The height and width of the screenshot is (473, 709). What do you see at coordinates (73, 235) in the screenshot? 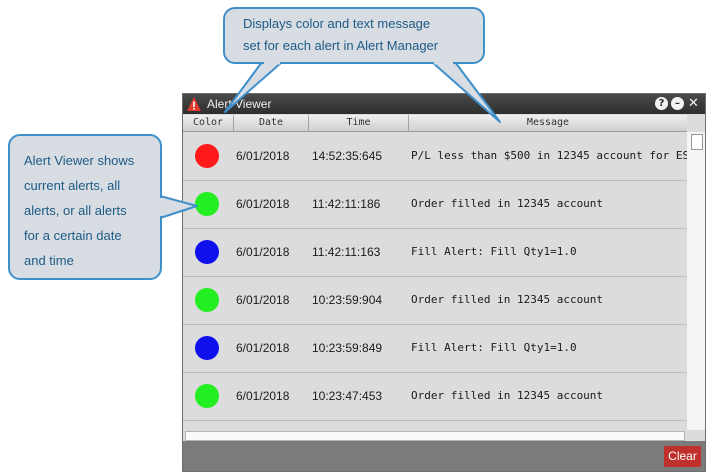
I see `callout-line: for a certain date` at bounding box center [73, 235].